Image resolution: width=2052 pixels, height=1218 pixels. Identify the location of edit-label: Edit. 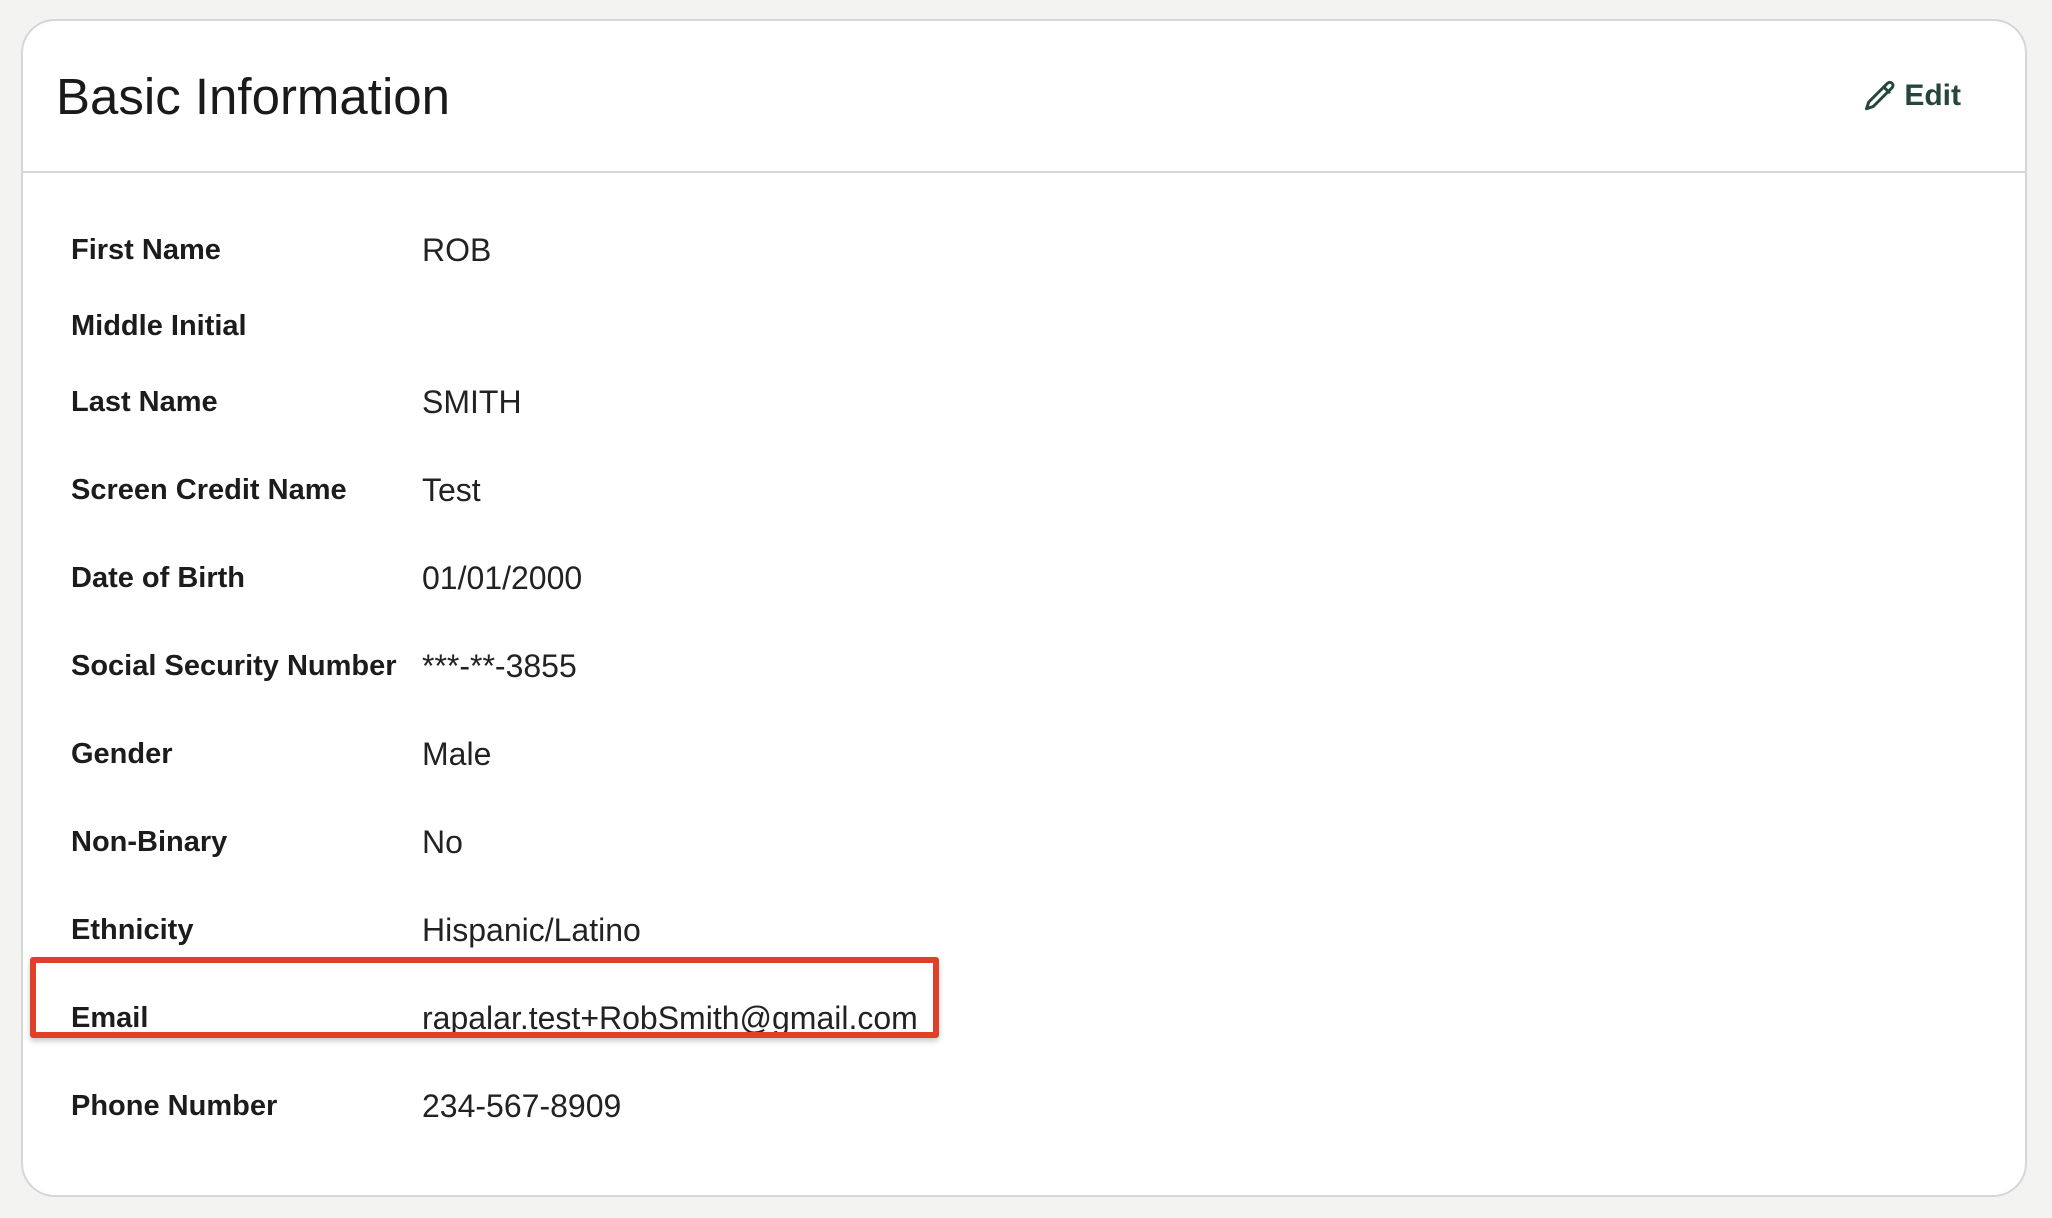
(1932, 95).